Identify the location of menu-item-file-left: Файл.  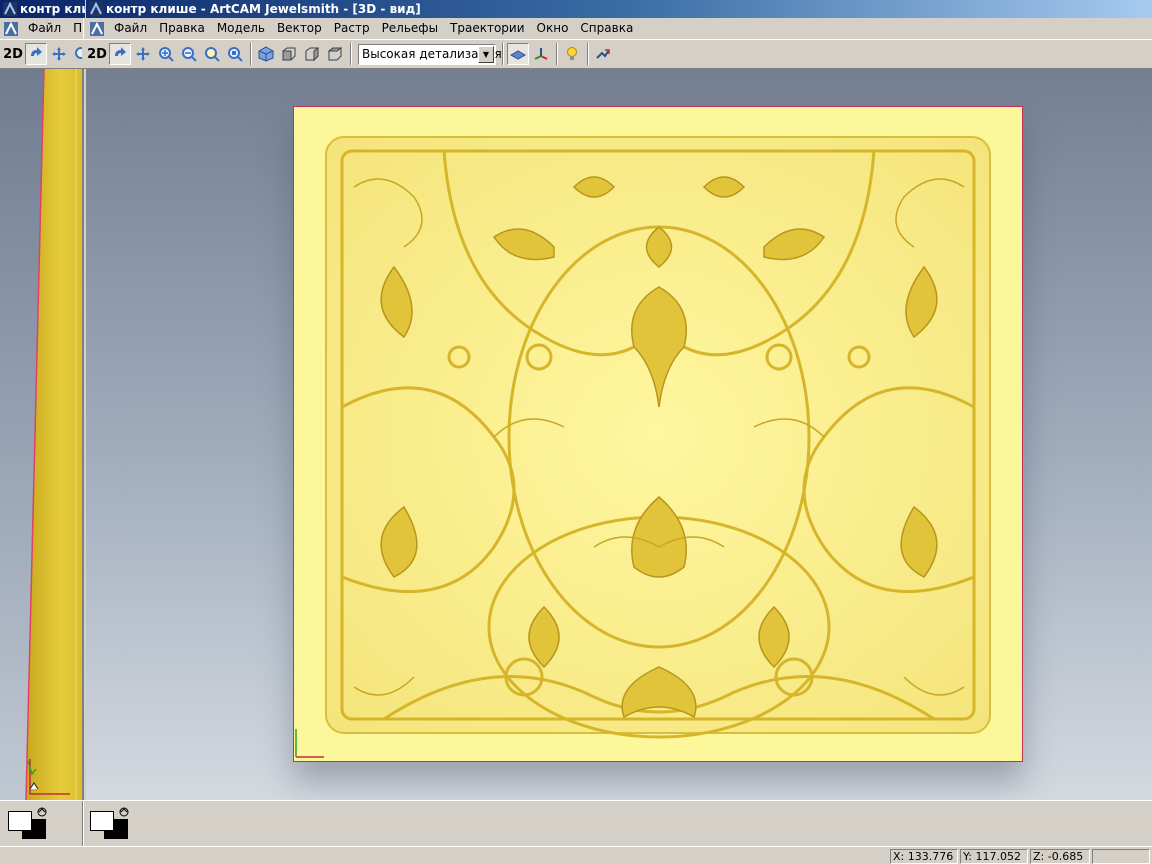
(44, 28).